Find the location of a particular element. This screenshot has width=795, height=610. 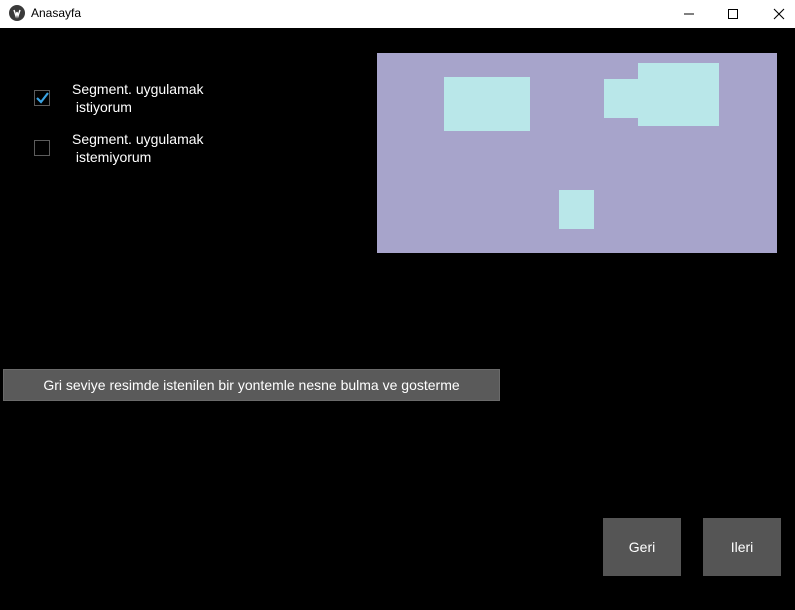

next-button: Ileri is located at coordinates (742, 547).